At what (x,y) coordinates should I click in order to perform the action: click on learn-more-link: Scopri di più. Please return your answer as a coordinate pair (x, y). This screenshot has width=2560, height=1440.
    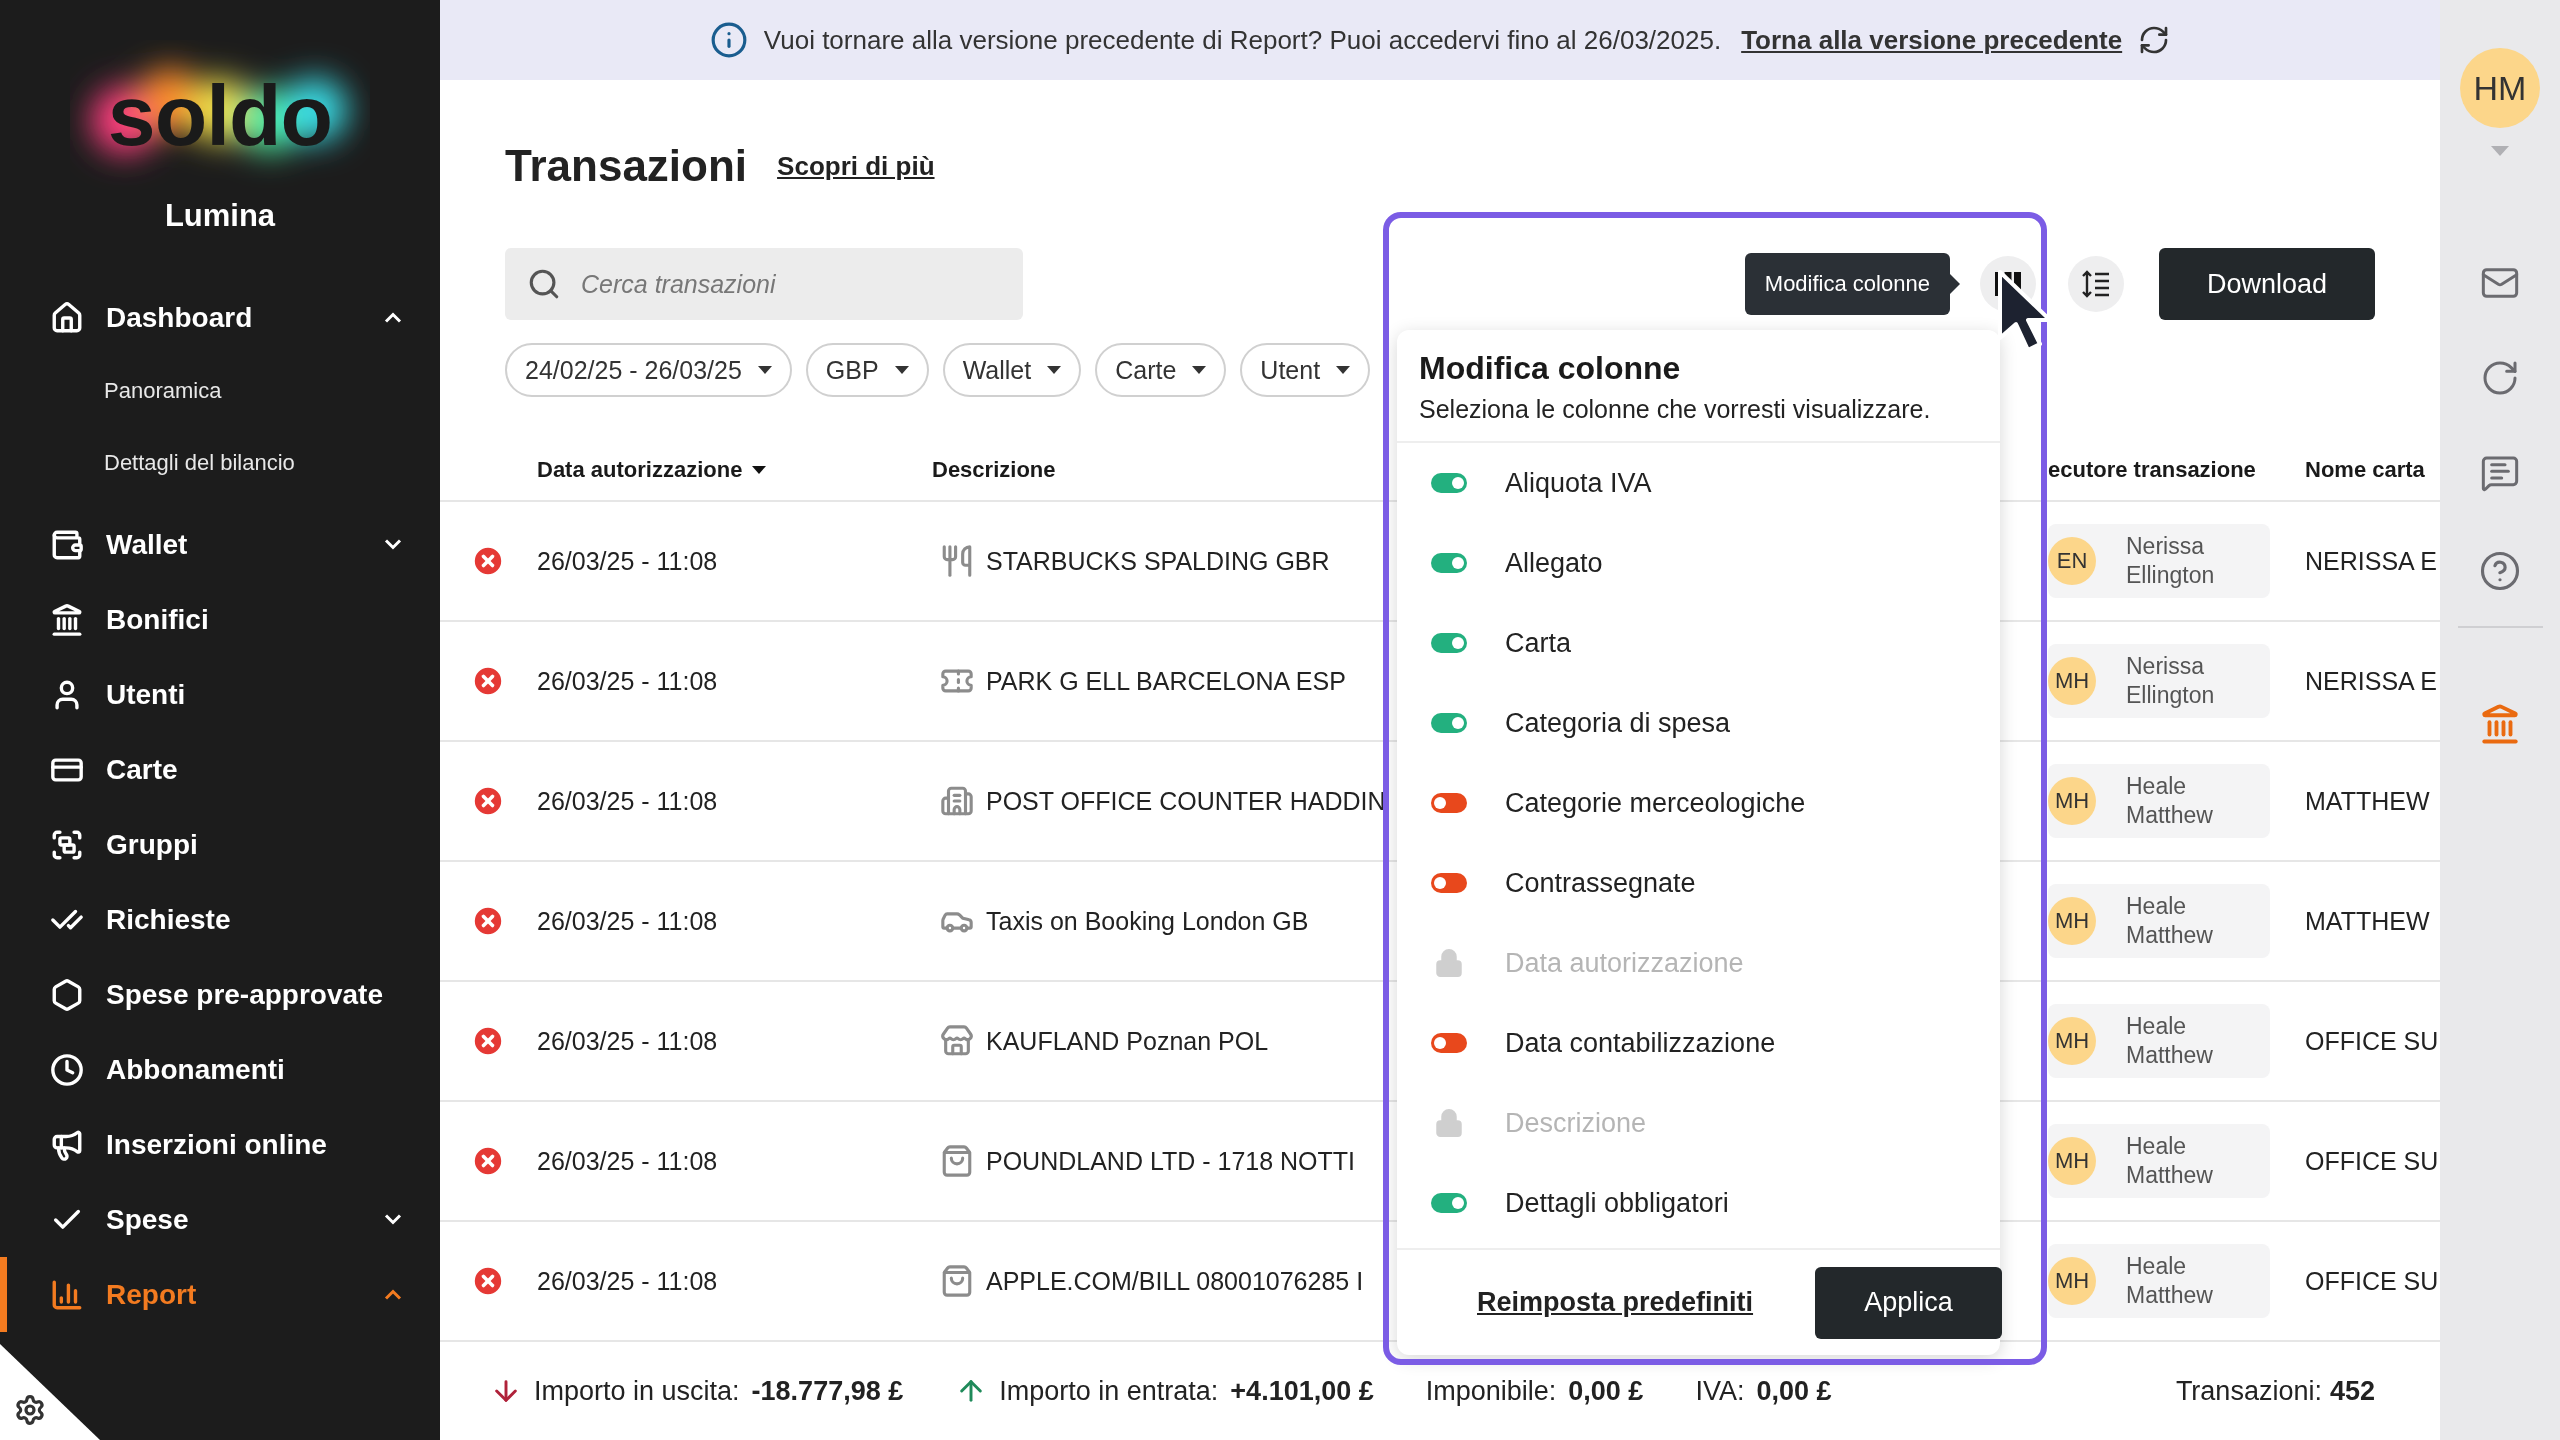
    Looking at the image, I should click on (856, 166).